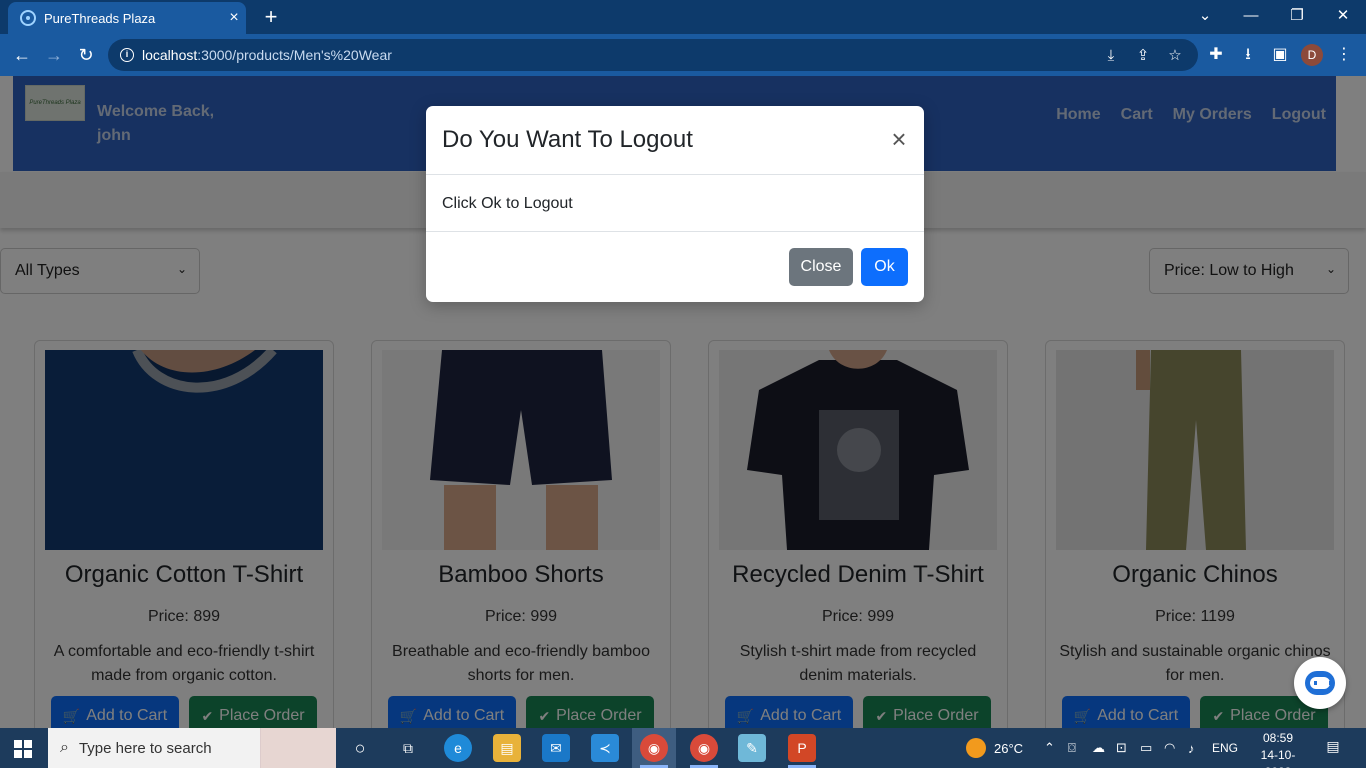  What do you see at coordinates (360, 748) in the screenshot?
I see `cortana-icon: ○` at bounding box center [360, 748].